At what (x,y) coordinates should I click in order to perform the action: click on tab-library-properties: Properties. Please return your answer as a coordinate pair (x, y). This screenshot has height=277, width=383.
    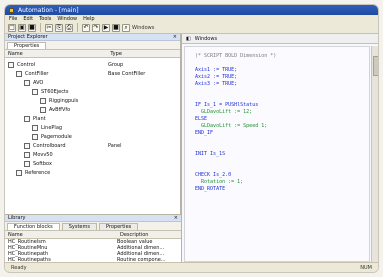
    Looking at the image, I should click on (118, 226).